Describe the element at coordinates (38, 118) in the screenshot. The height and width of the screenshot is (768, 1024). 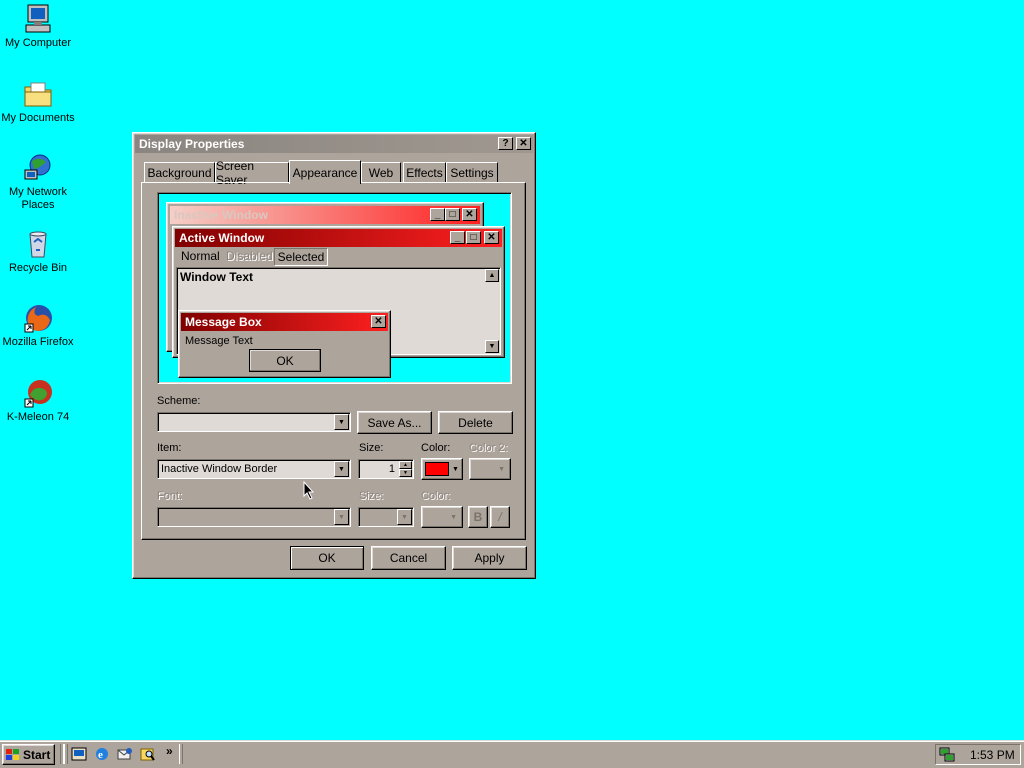
I see `desktop-icon-label: My Documents` at that location.